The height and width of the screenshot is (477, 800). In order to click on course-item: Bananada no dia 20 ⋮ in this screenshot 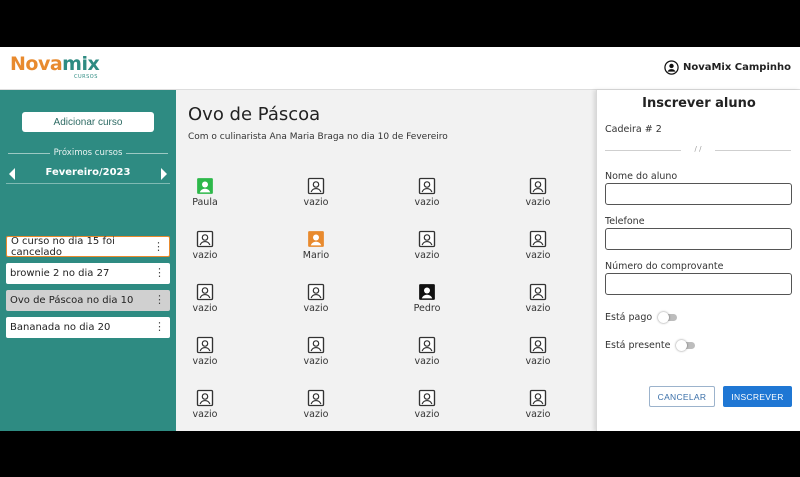, I will do `click(88, 327)`.